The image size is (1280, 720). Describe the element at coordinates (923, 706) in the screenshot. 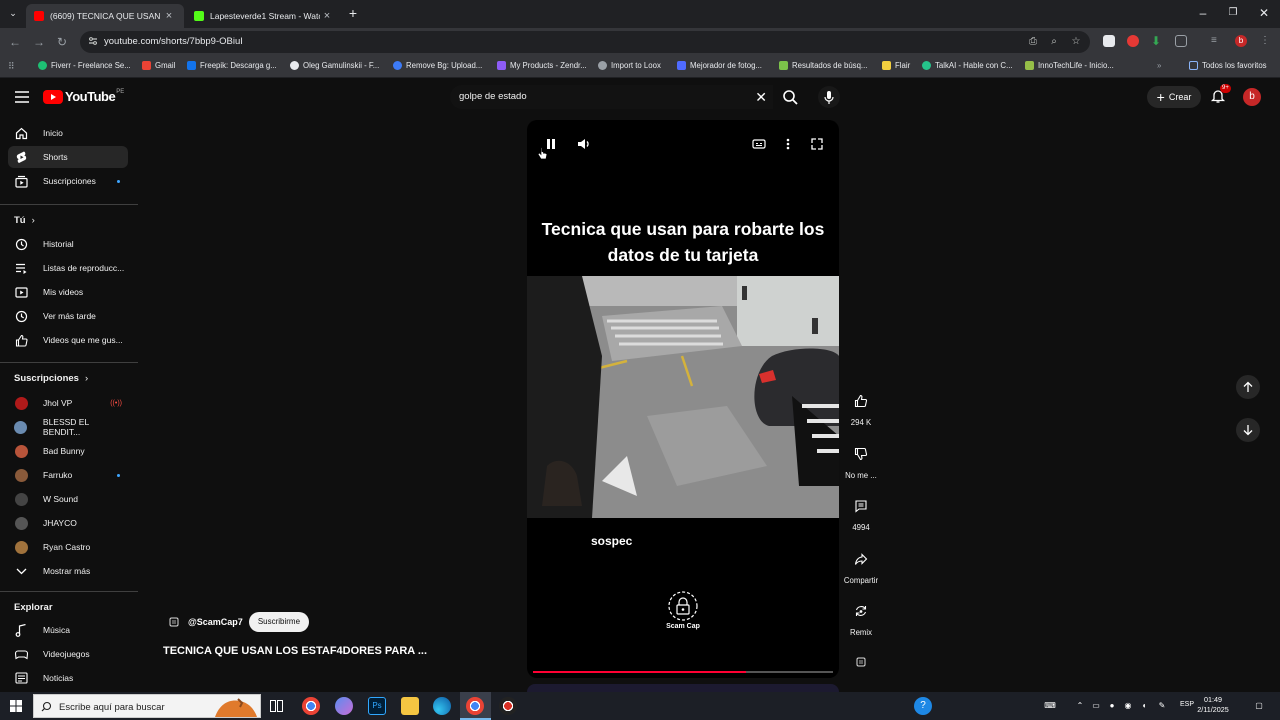

I see `help-app-icon: ?` at that location.